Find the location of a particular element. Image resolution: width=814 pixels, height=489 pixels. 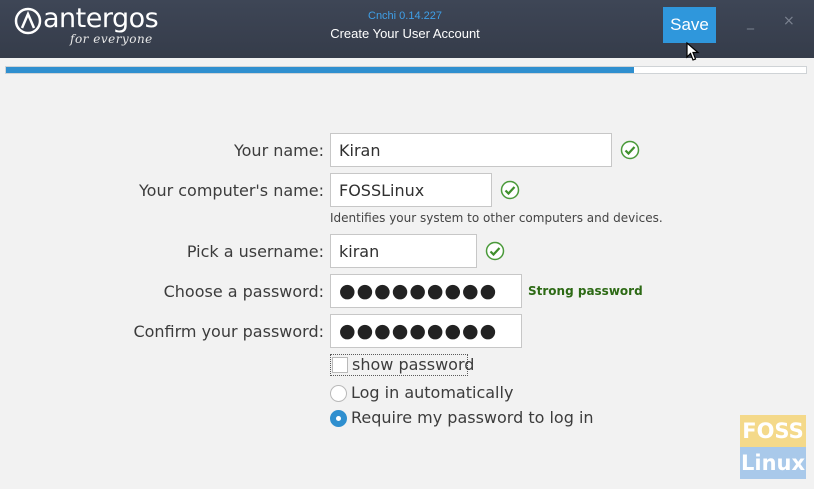

logo-tagline: for everyone is located at coordinates (111, 39).